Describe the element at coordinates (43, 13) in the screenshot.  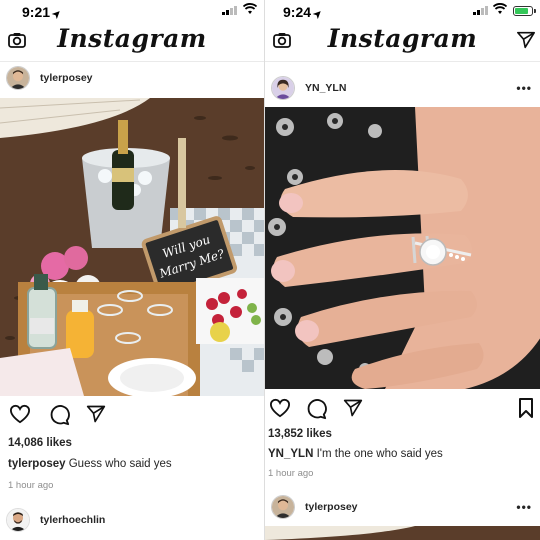
I see `status-time: 9:21➤` at that location.